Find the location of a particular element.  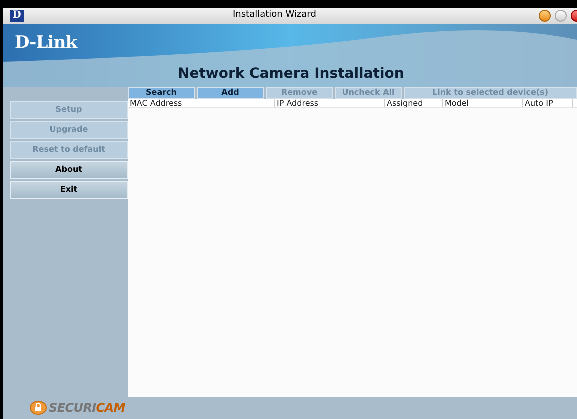

toolbar-button: Search is located at coordinates (161, 93).